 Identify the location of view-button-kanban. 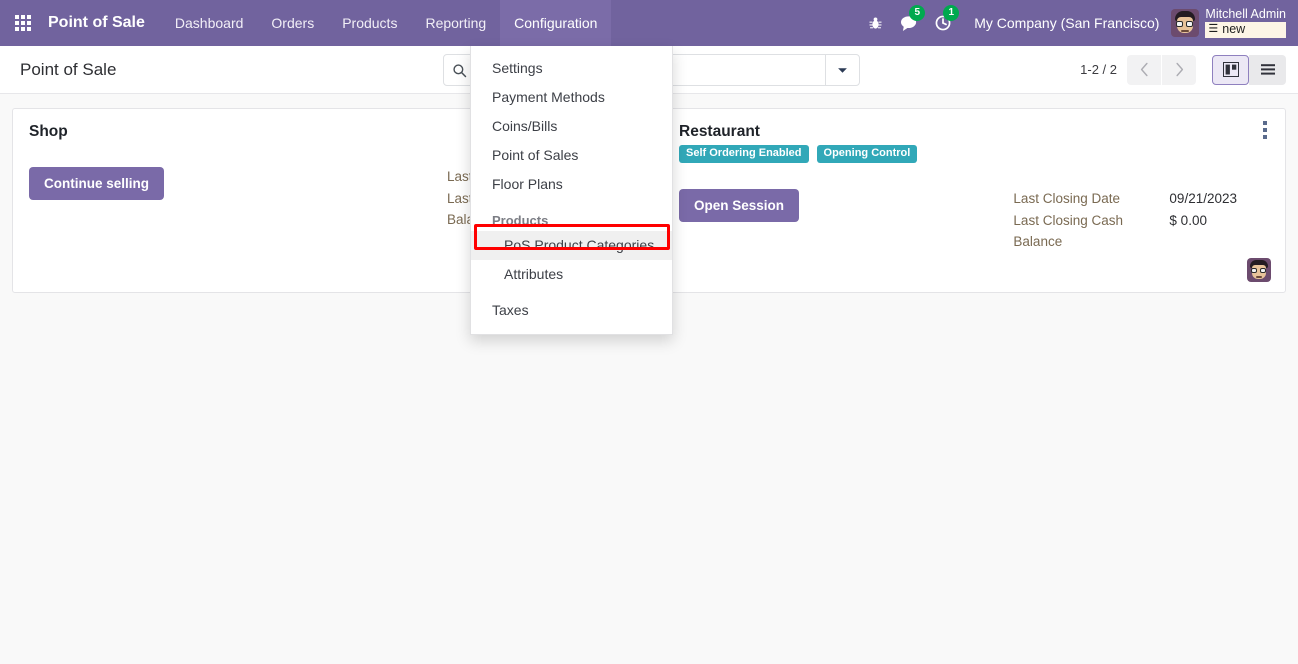
(1230, 69).